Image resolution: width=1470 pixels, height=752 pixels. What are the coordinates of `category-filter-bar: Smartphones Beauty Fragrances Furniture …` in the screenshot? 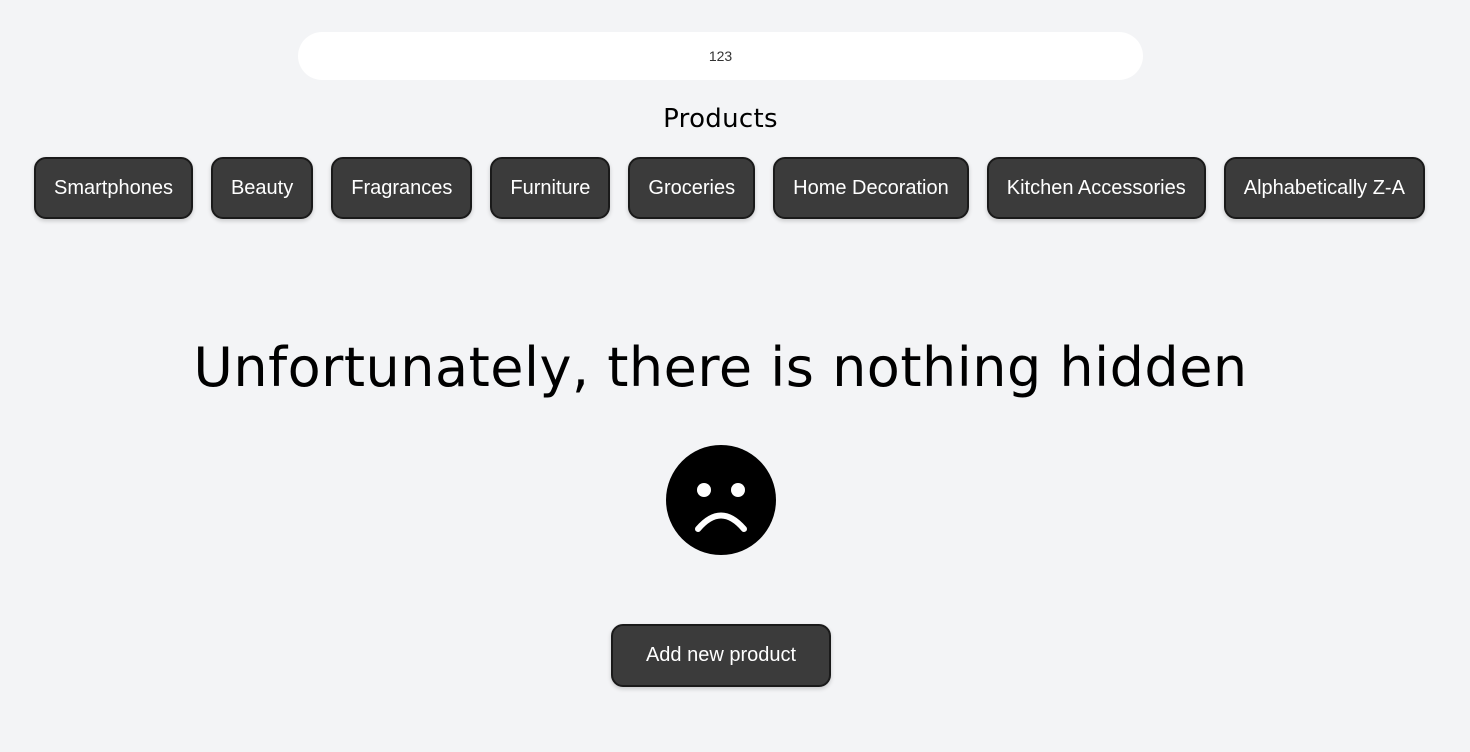 It's located at (729, 188).